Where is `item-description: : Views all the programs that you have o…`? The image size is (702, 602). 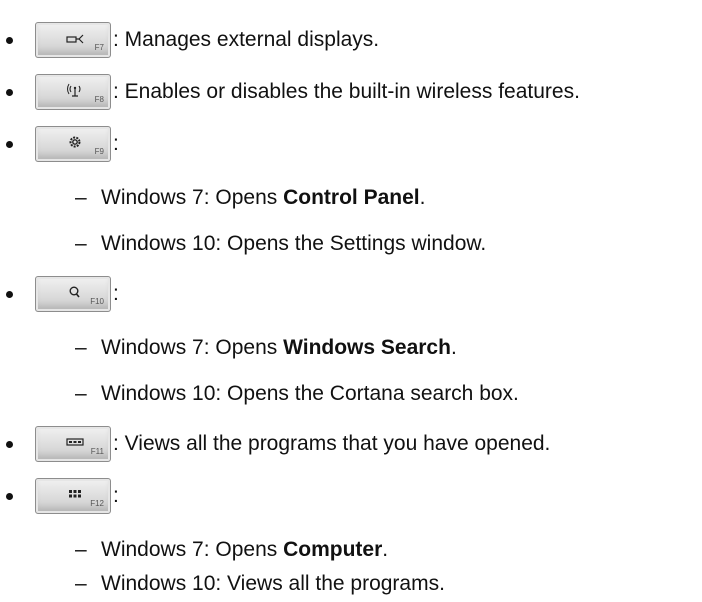
item-description: : Views all the programs that you have o… is located at coordinates (332, 443).